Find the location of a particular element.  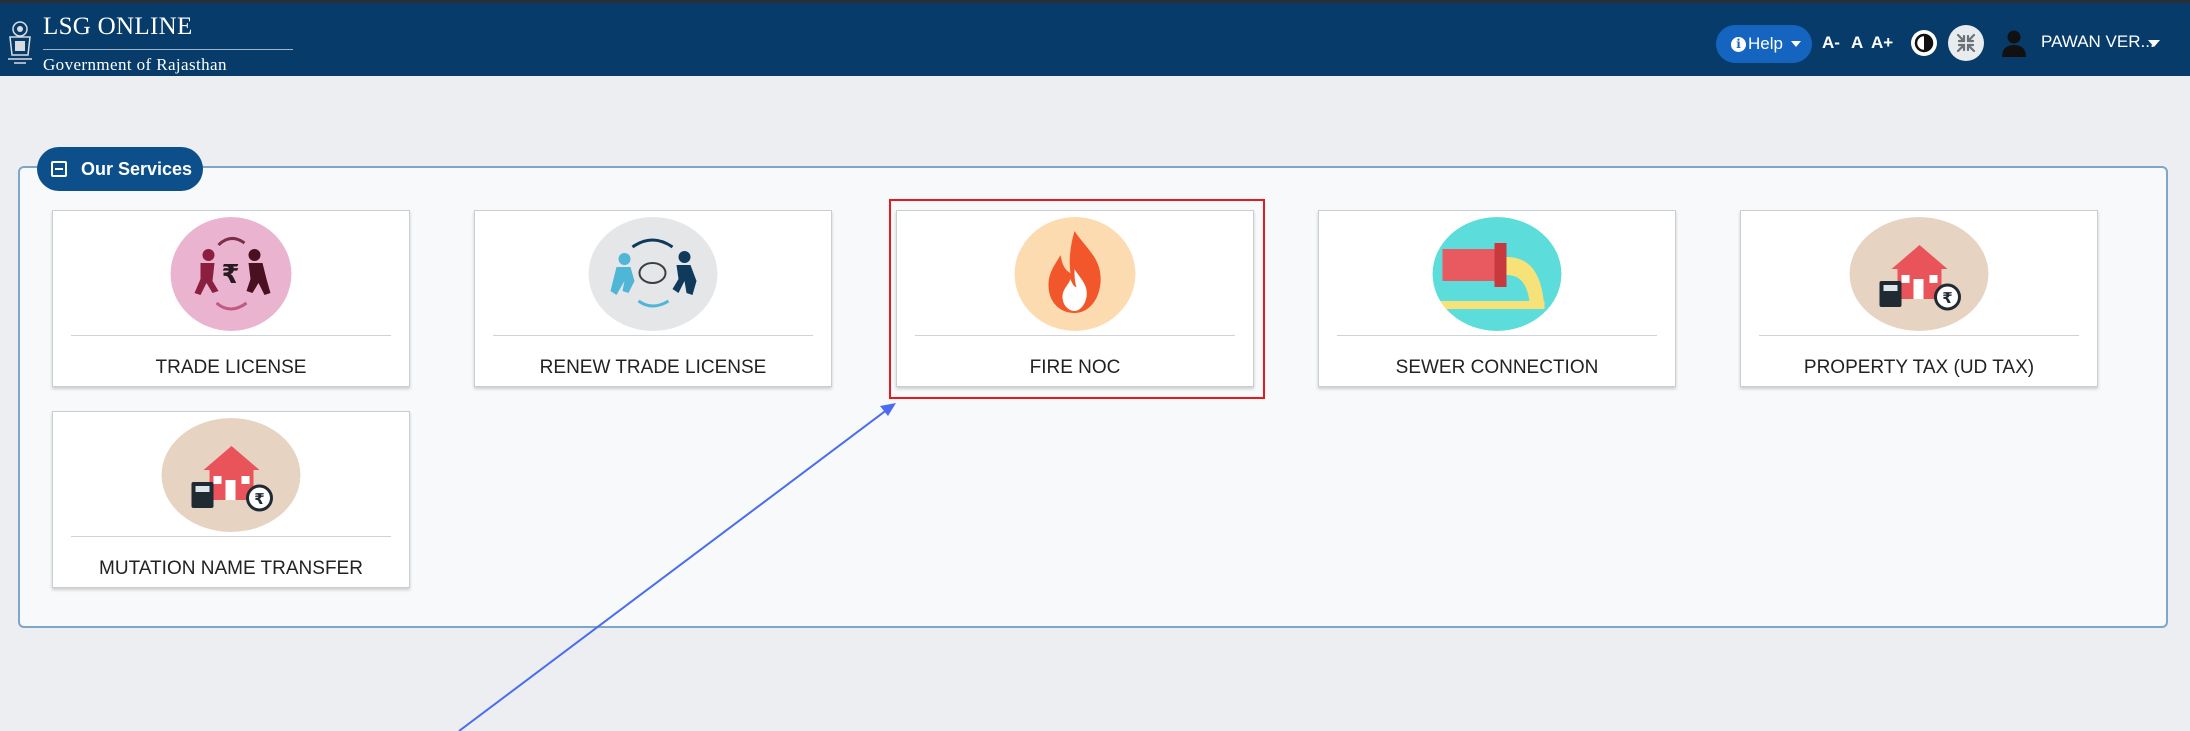

collapse-screen-button is located at coordinates (1966, 43).